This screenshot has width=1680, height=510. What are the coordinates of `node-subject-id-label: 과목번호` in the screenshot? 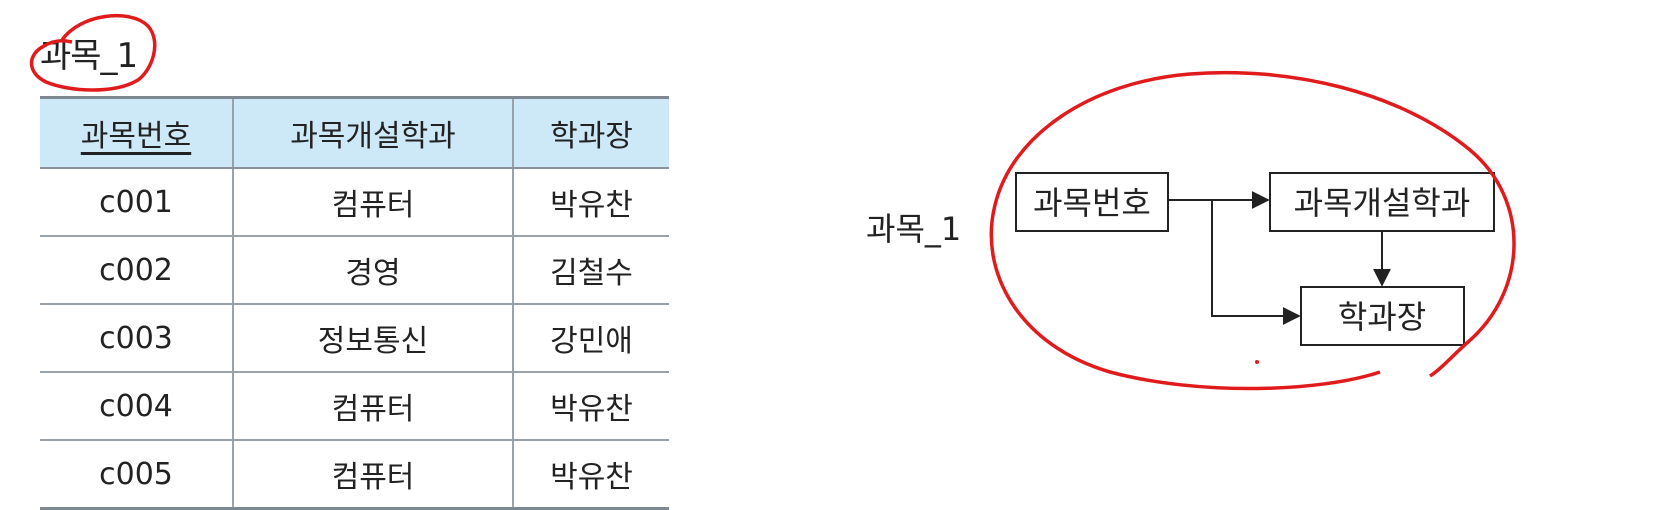 It's located at (1092, 203).